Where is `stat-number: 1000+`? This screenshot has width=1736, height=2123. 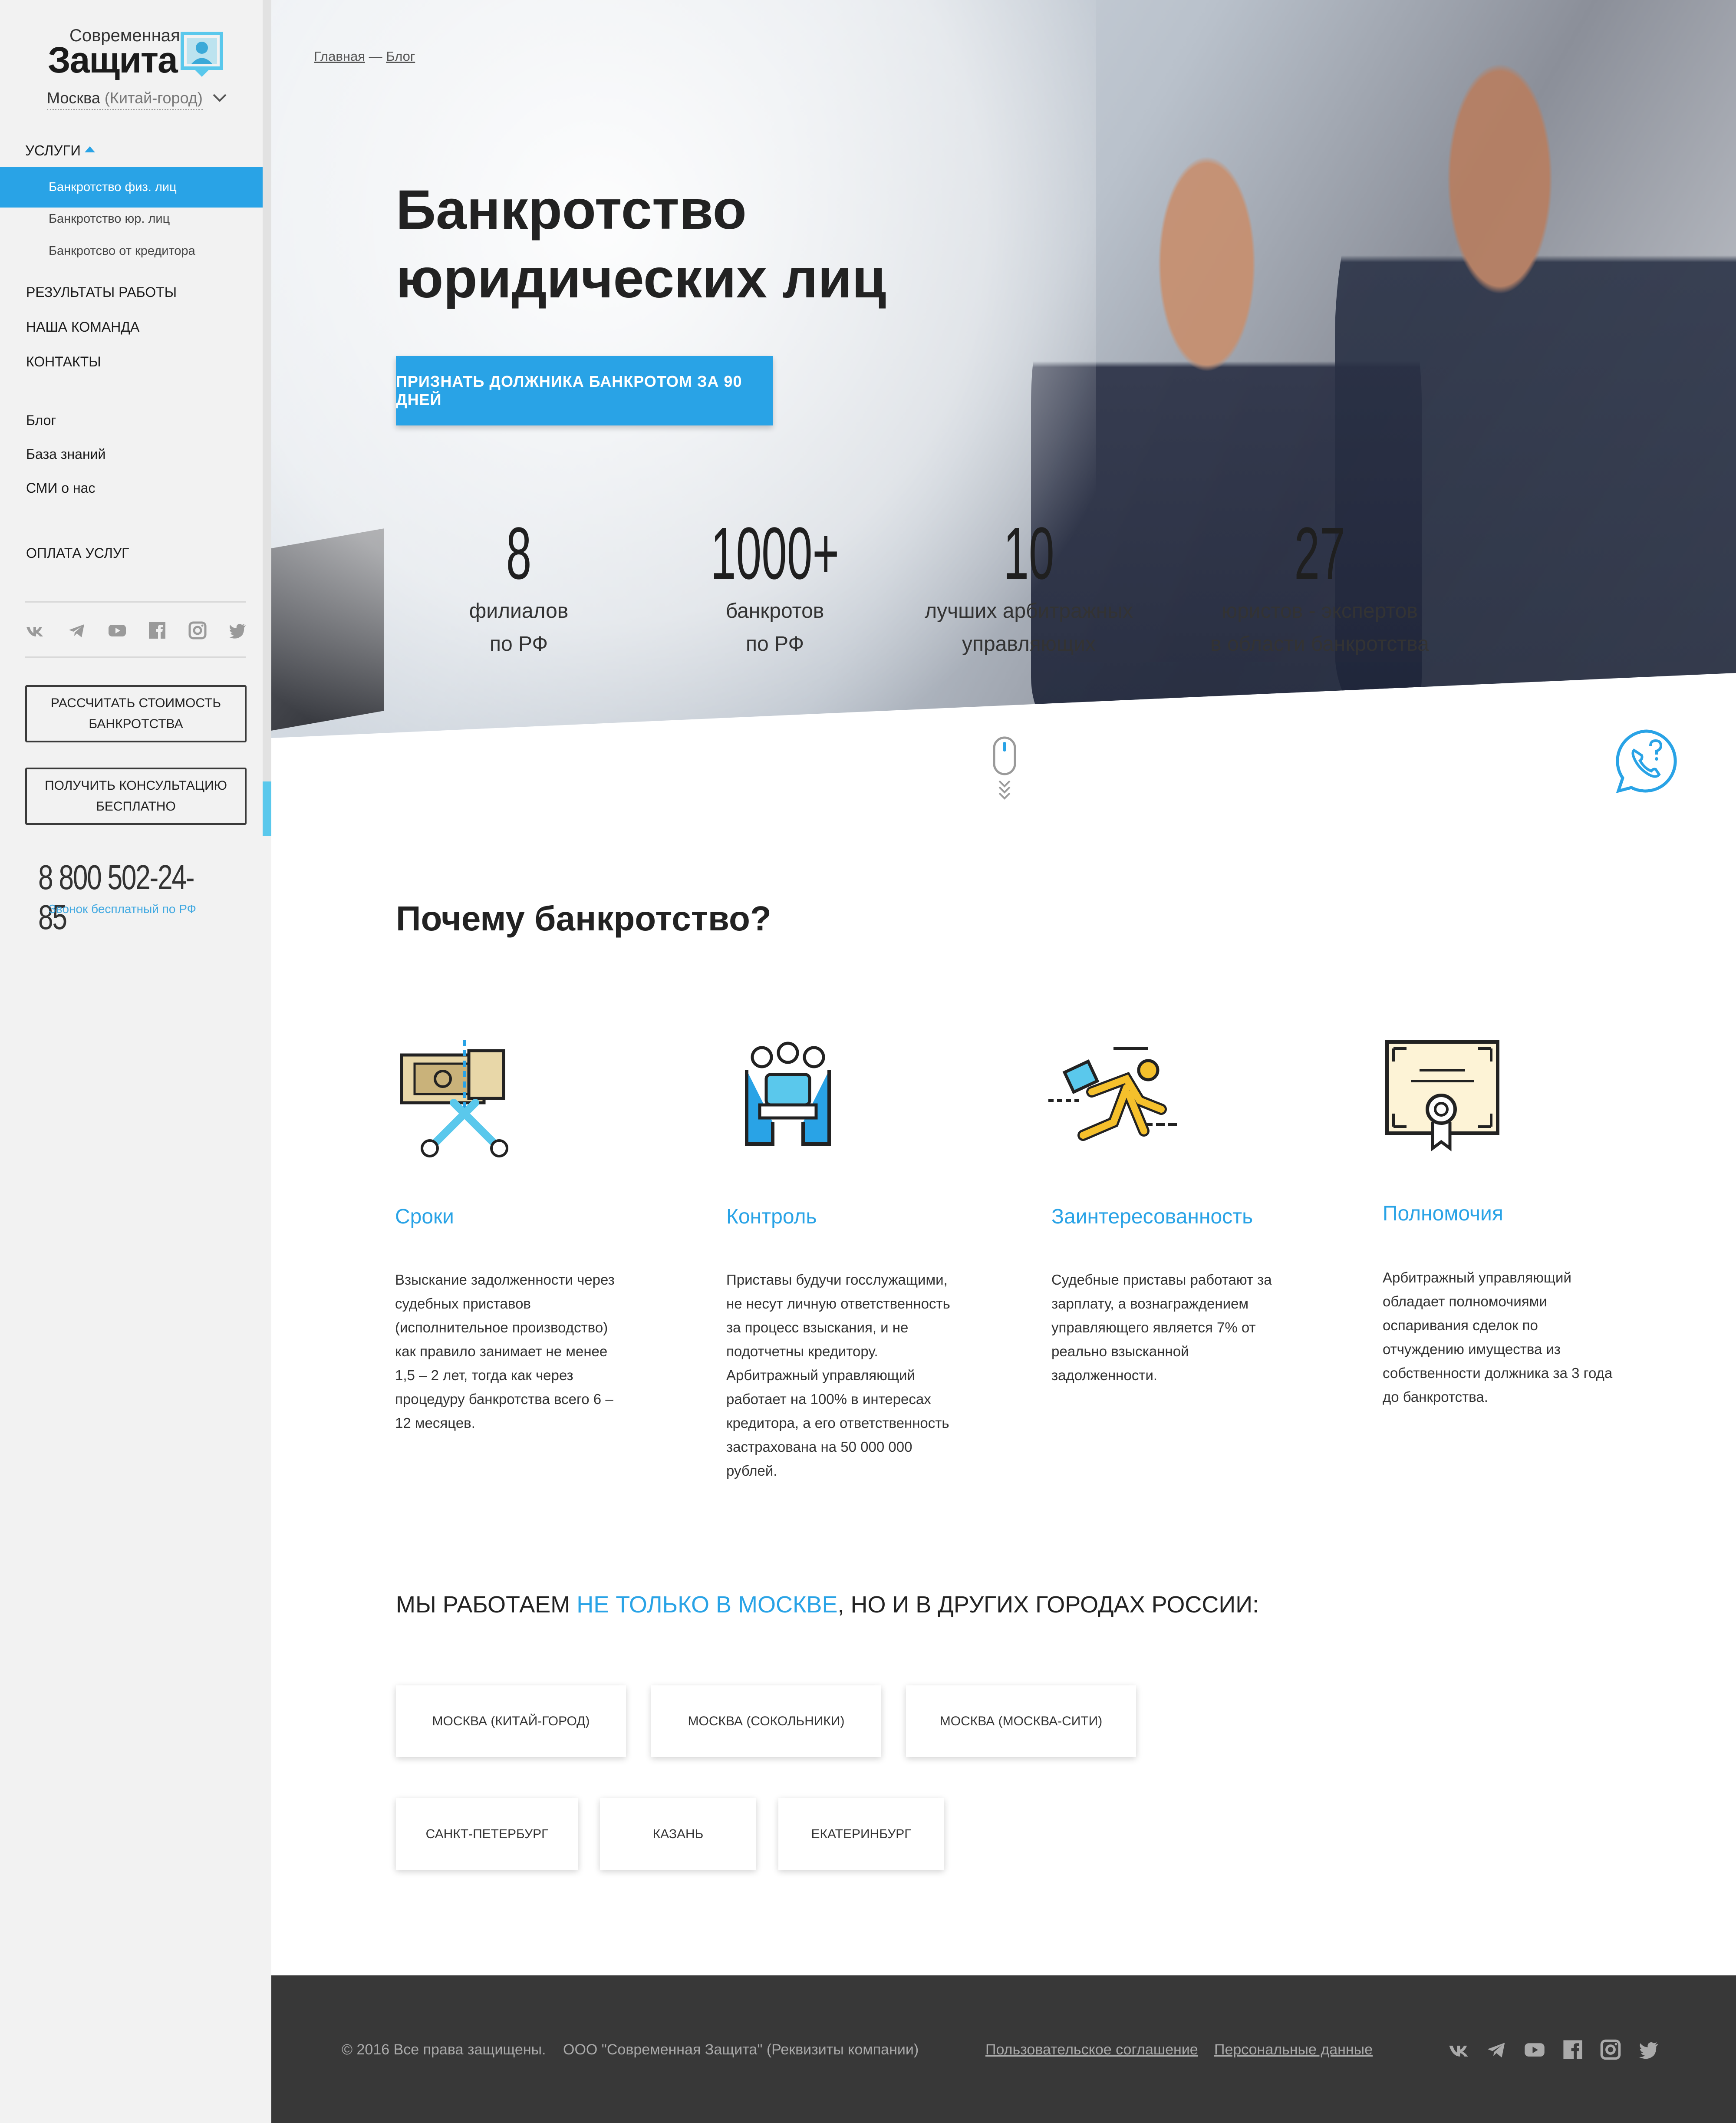 stat-number: 1000+ is located at coordinates (775, 553).